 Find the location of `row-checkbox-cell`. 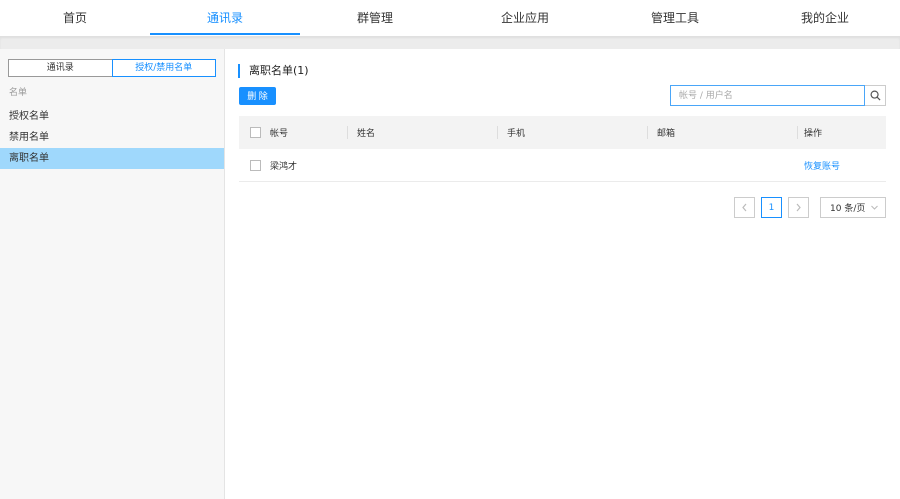

row-checkbox-cell is located at coordinates (250, 165).